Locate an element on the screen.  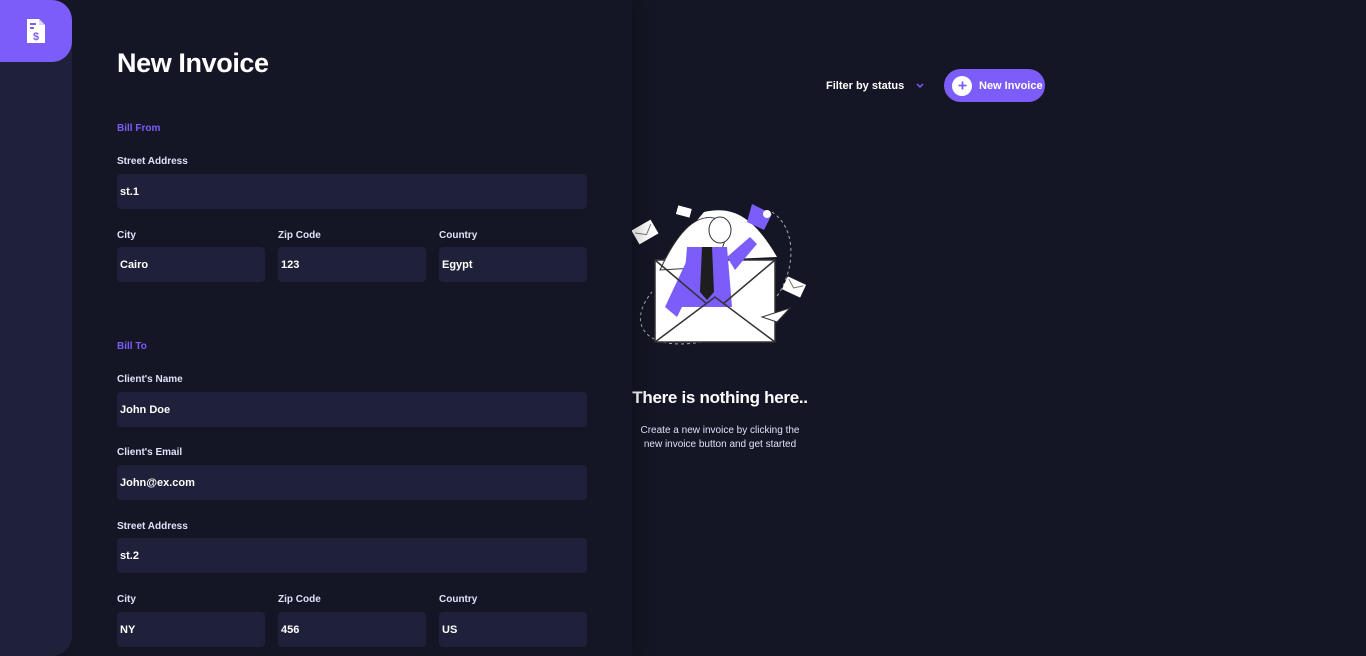
to-street-label: Street Address is located at coordinates (152, 526).